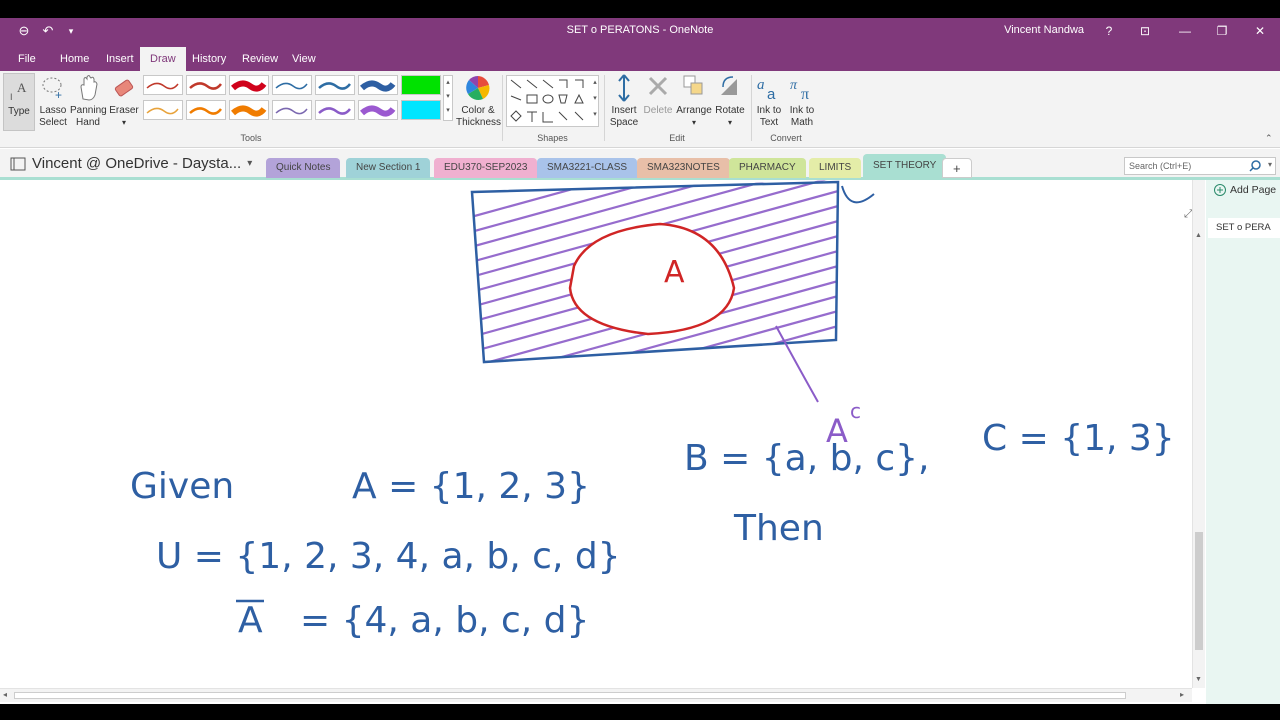 This screenshot has width=1280, height=720. What do you see at coordinates (729, 122) in the screenshot?
I see `rotate-dropdown-icon: ▾` at bounding box center [729, 122].